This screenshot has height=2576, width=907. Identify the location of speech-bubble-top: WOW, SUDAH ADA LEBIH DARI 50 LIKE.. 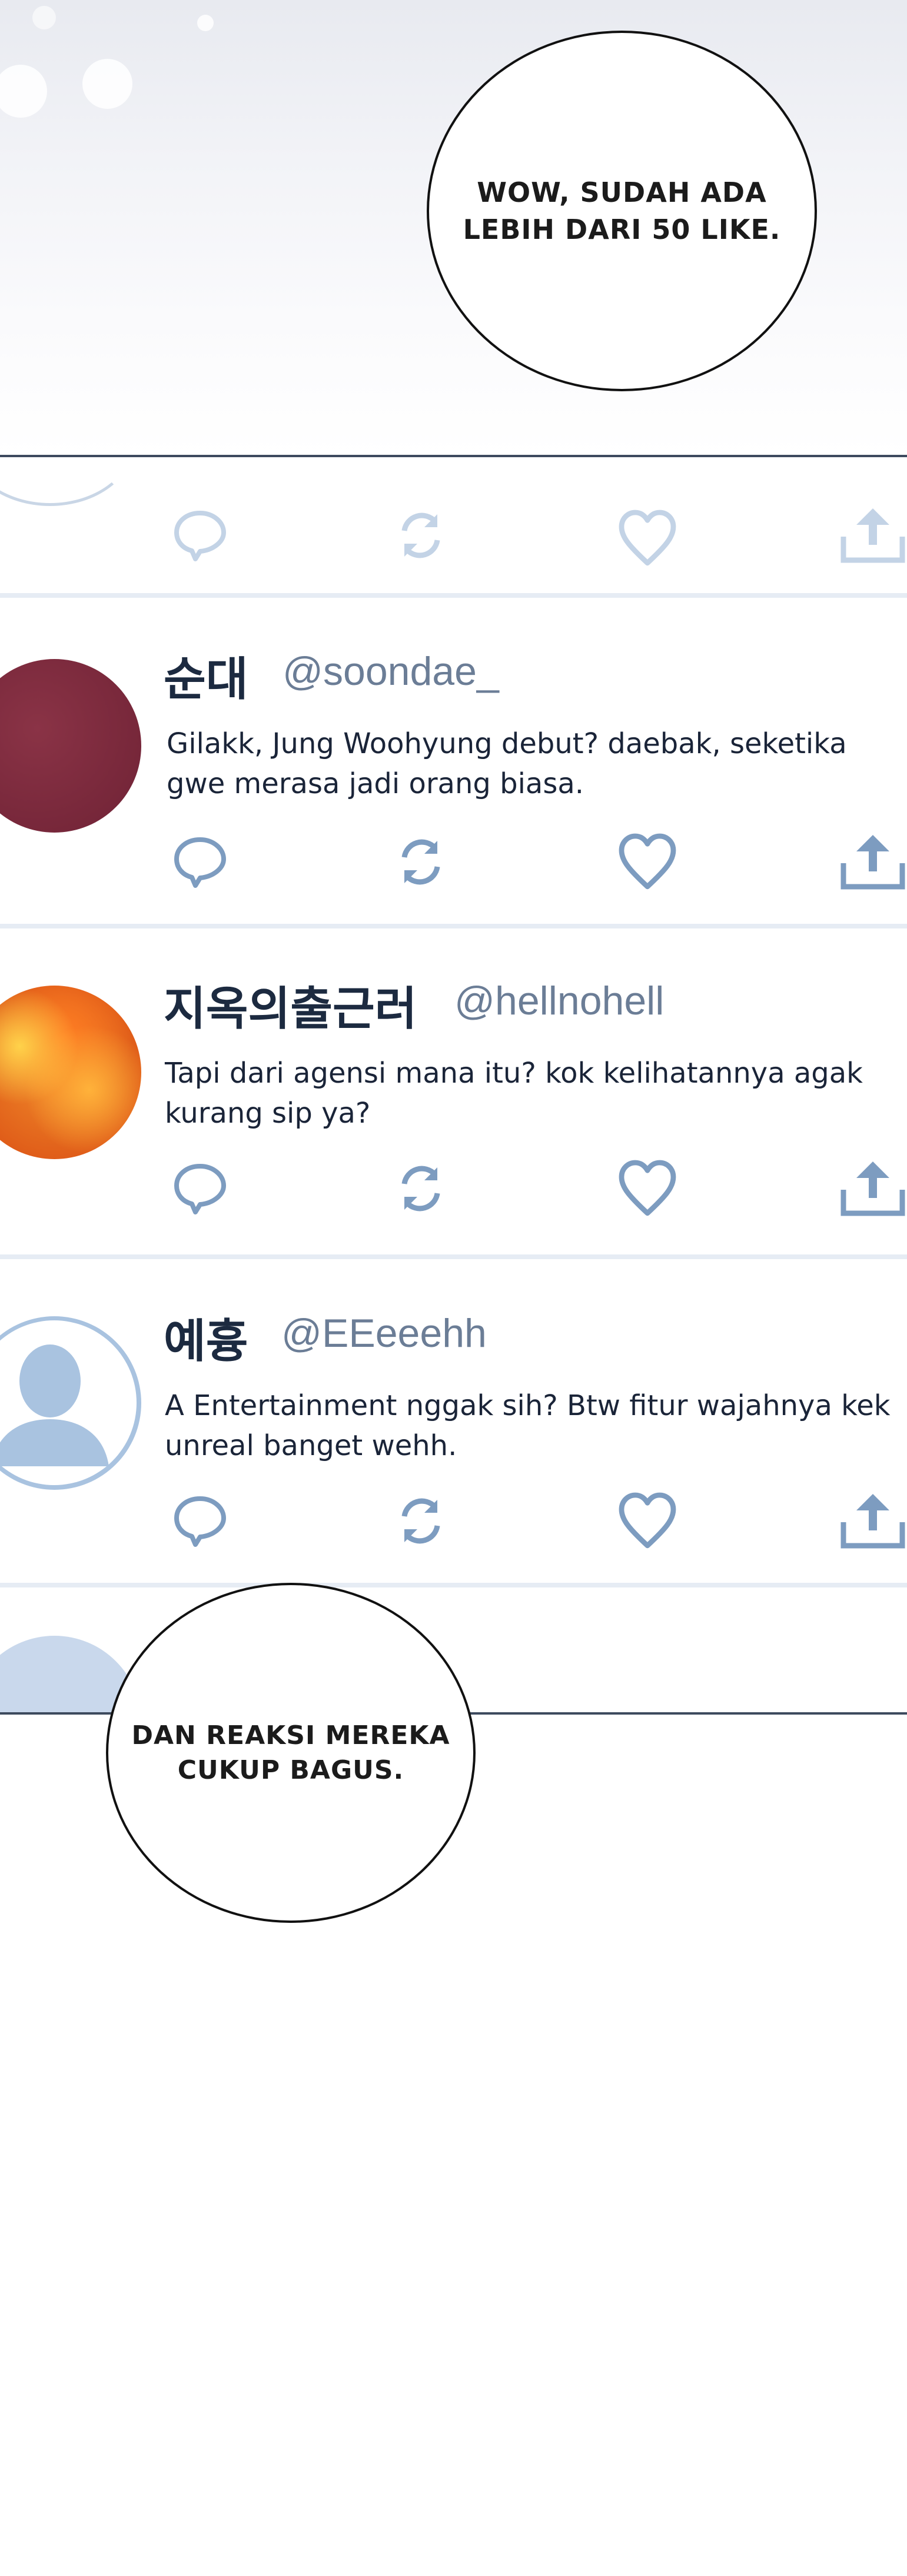
(622, 211).